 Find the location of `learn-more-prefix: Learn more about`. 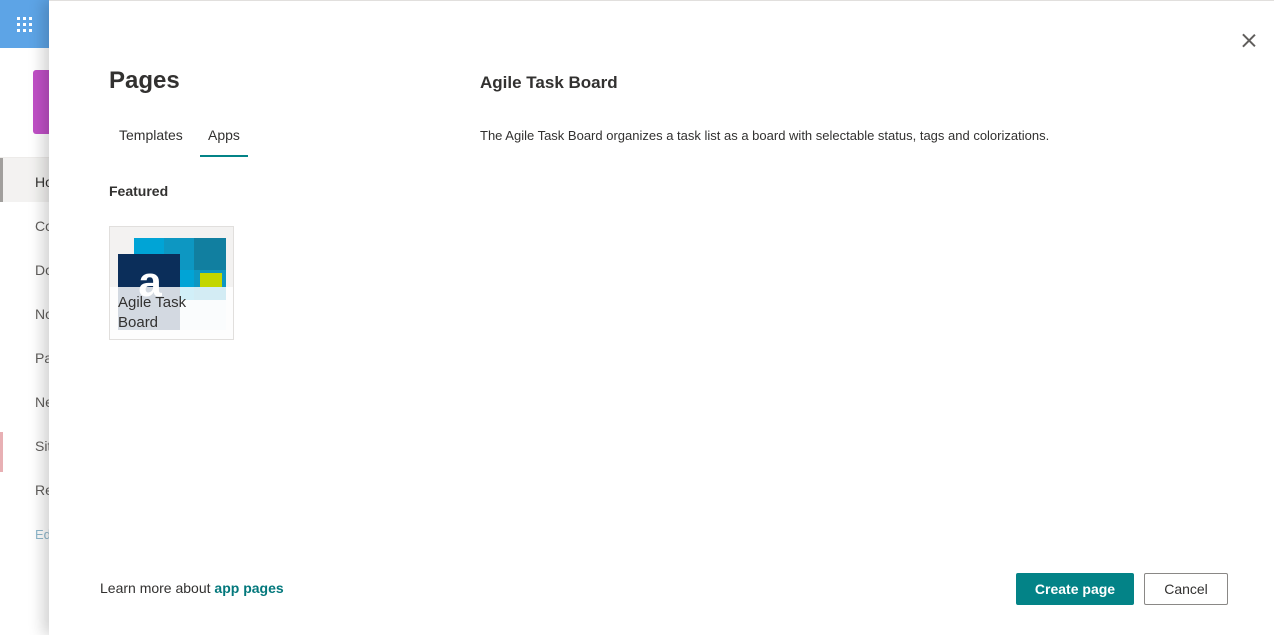

learn-more-prefix: Learn more about is located at coordinates (155, 588).